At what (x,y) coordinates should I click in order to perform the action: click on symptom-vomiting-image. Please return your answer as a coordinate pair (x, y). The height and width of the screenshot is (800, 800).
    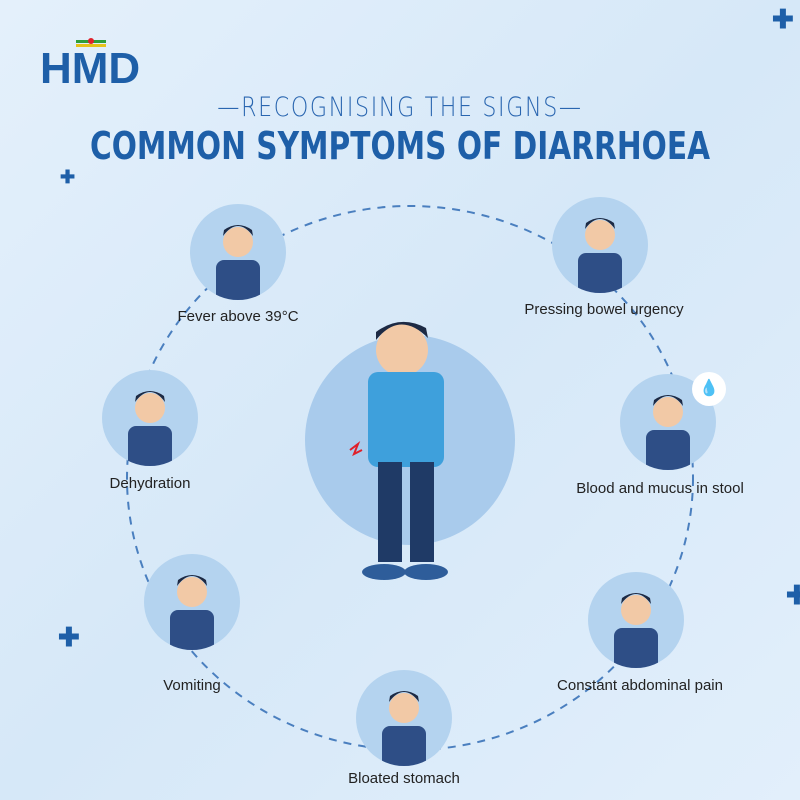
    Looking at the image, I should click on (192, 602).